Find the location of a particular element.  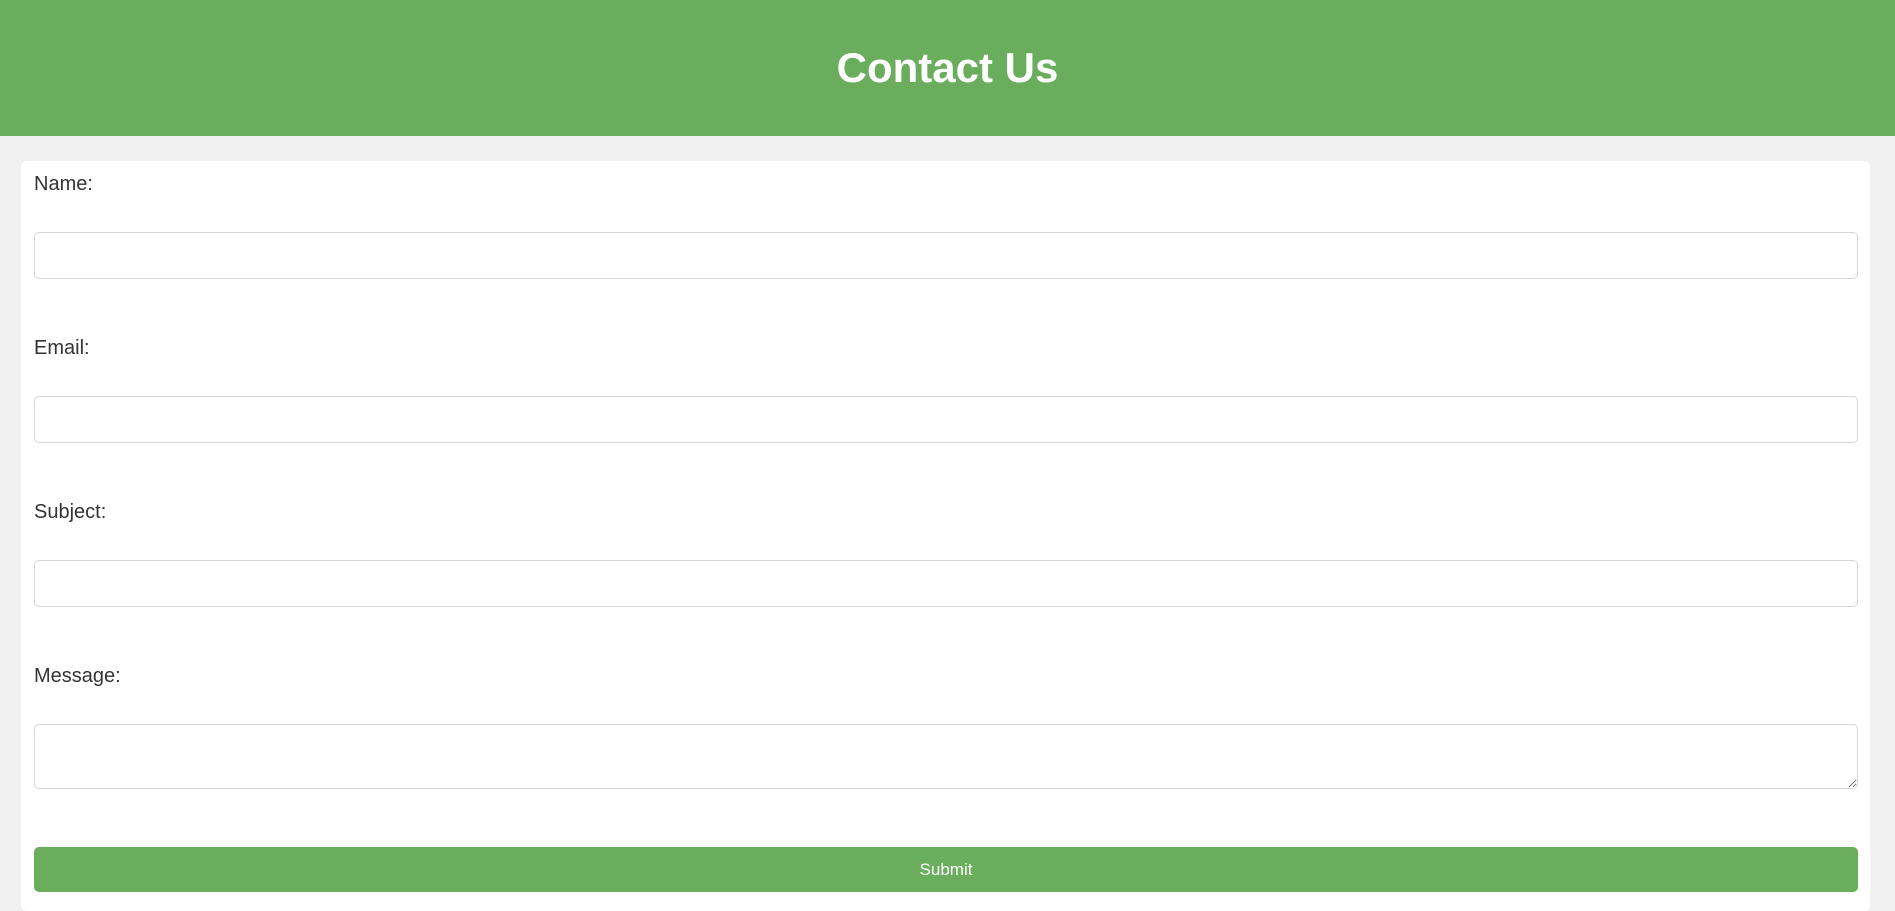

name-input is located at coordinates (946, 255).